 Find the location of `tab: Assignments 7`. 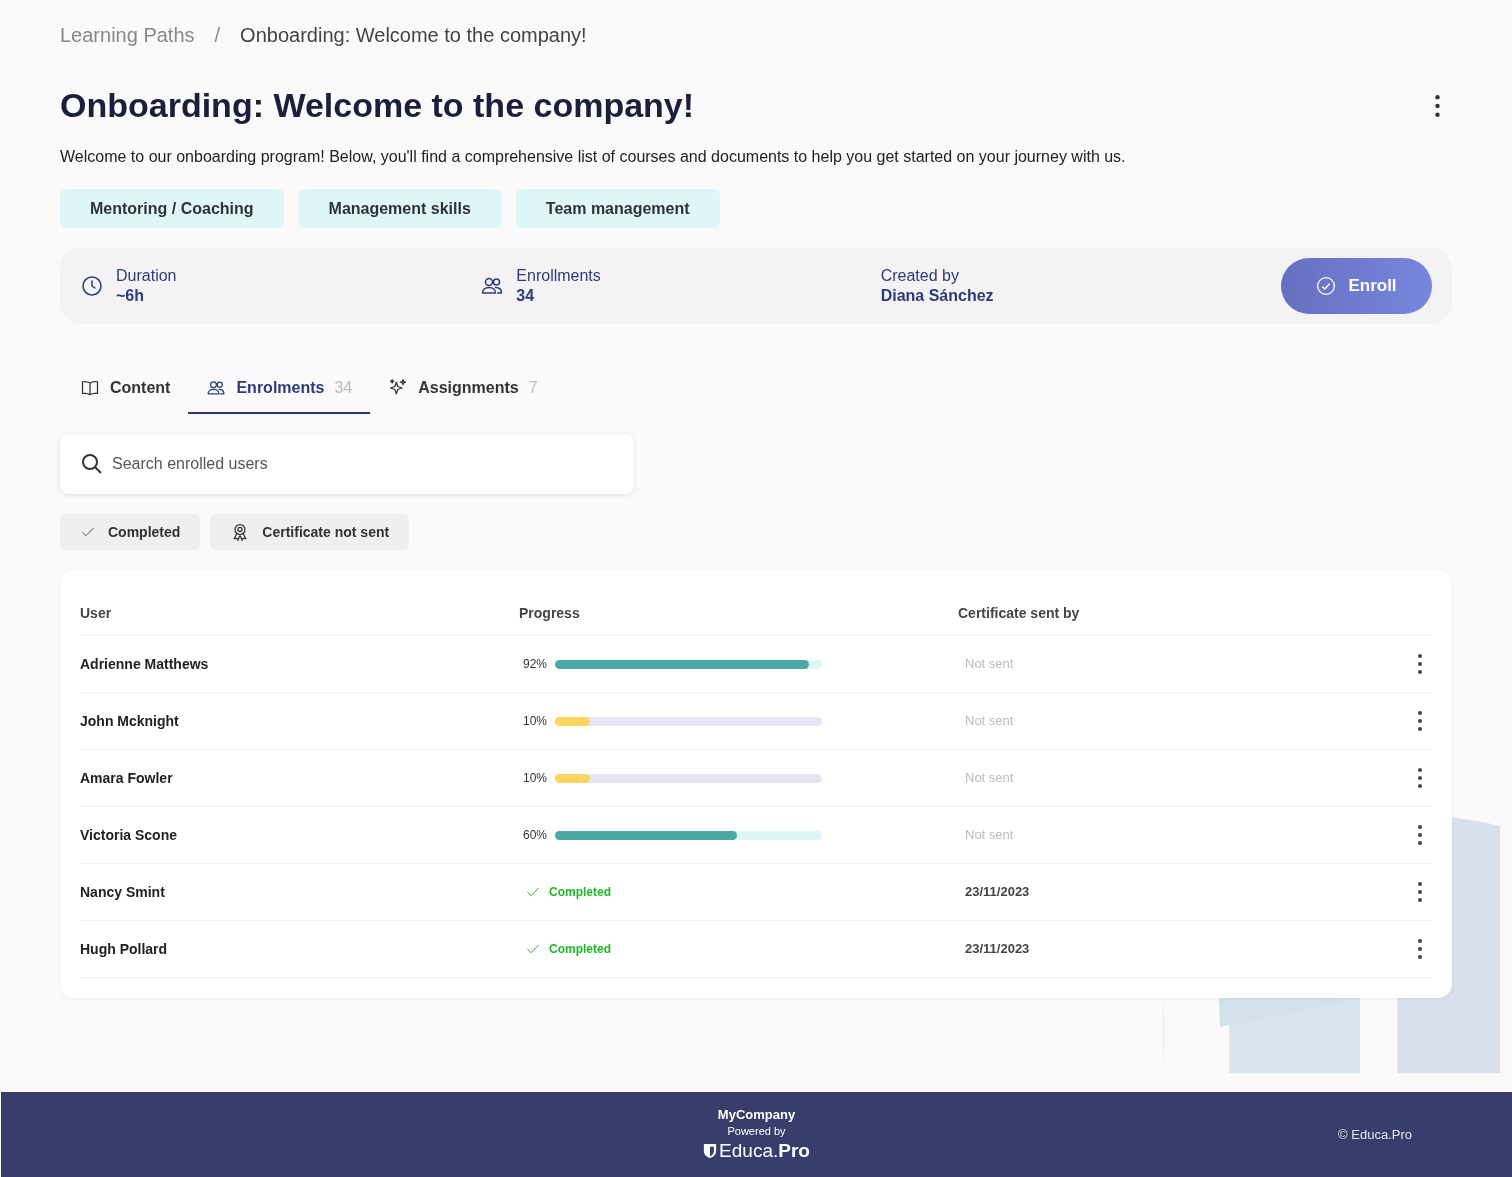

tab: Assignments 7 is located at coordinates (463, 389).